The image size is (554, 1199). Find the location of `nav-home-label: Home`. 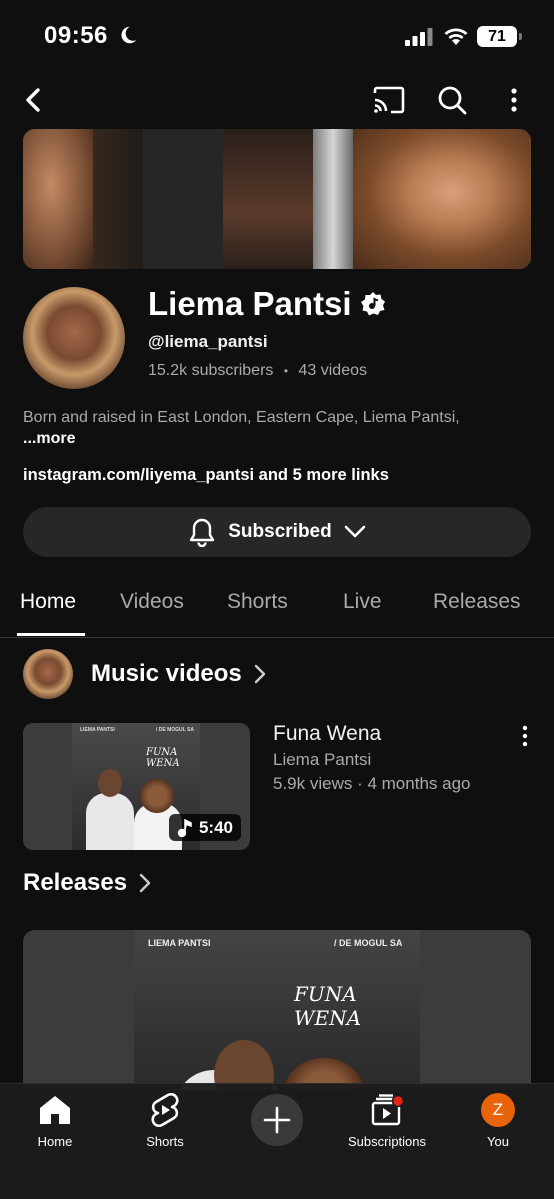

nav-home-label: Home is located at coordinates (55, 1141).